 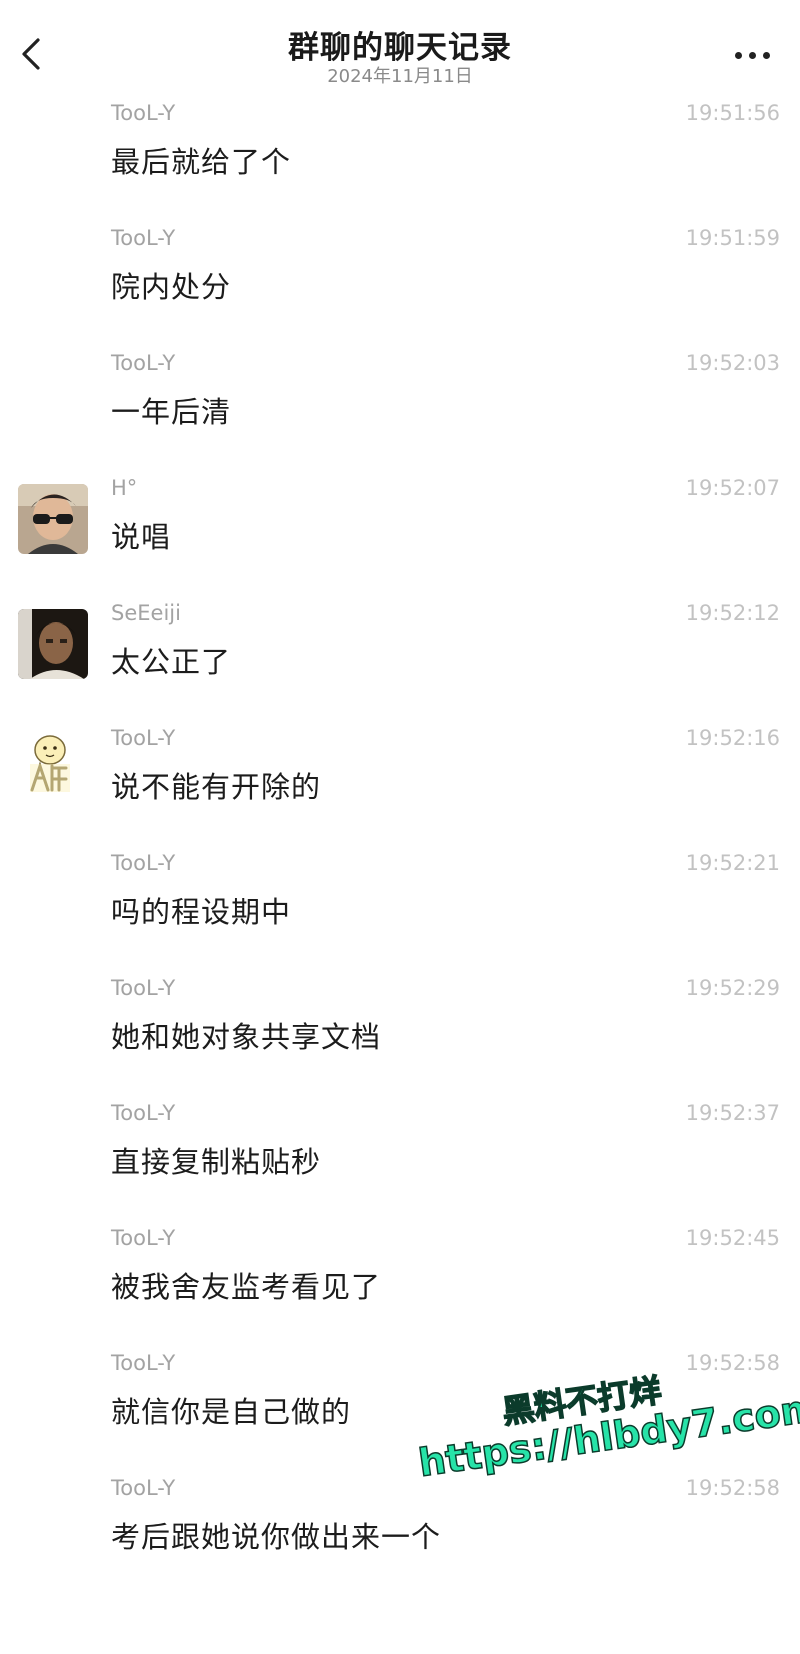 I want to click on message-time: 19:52:12, so click(x=732, y=613).